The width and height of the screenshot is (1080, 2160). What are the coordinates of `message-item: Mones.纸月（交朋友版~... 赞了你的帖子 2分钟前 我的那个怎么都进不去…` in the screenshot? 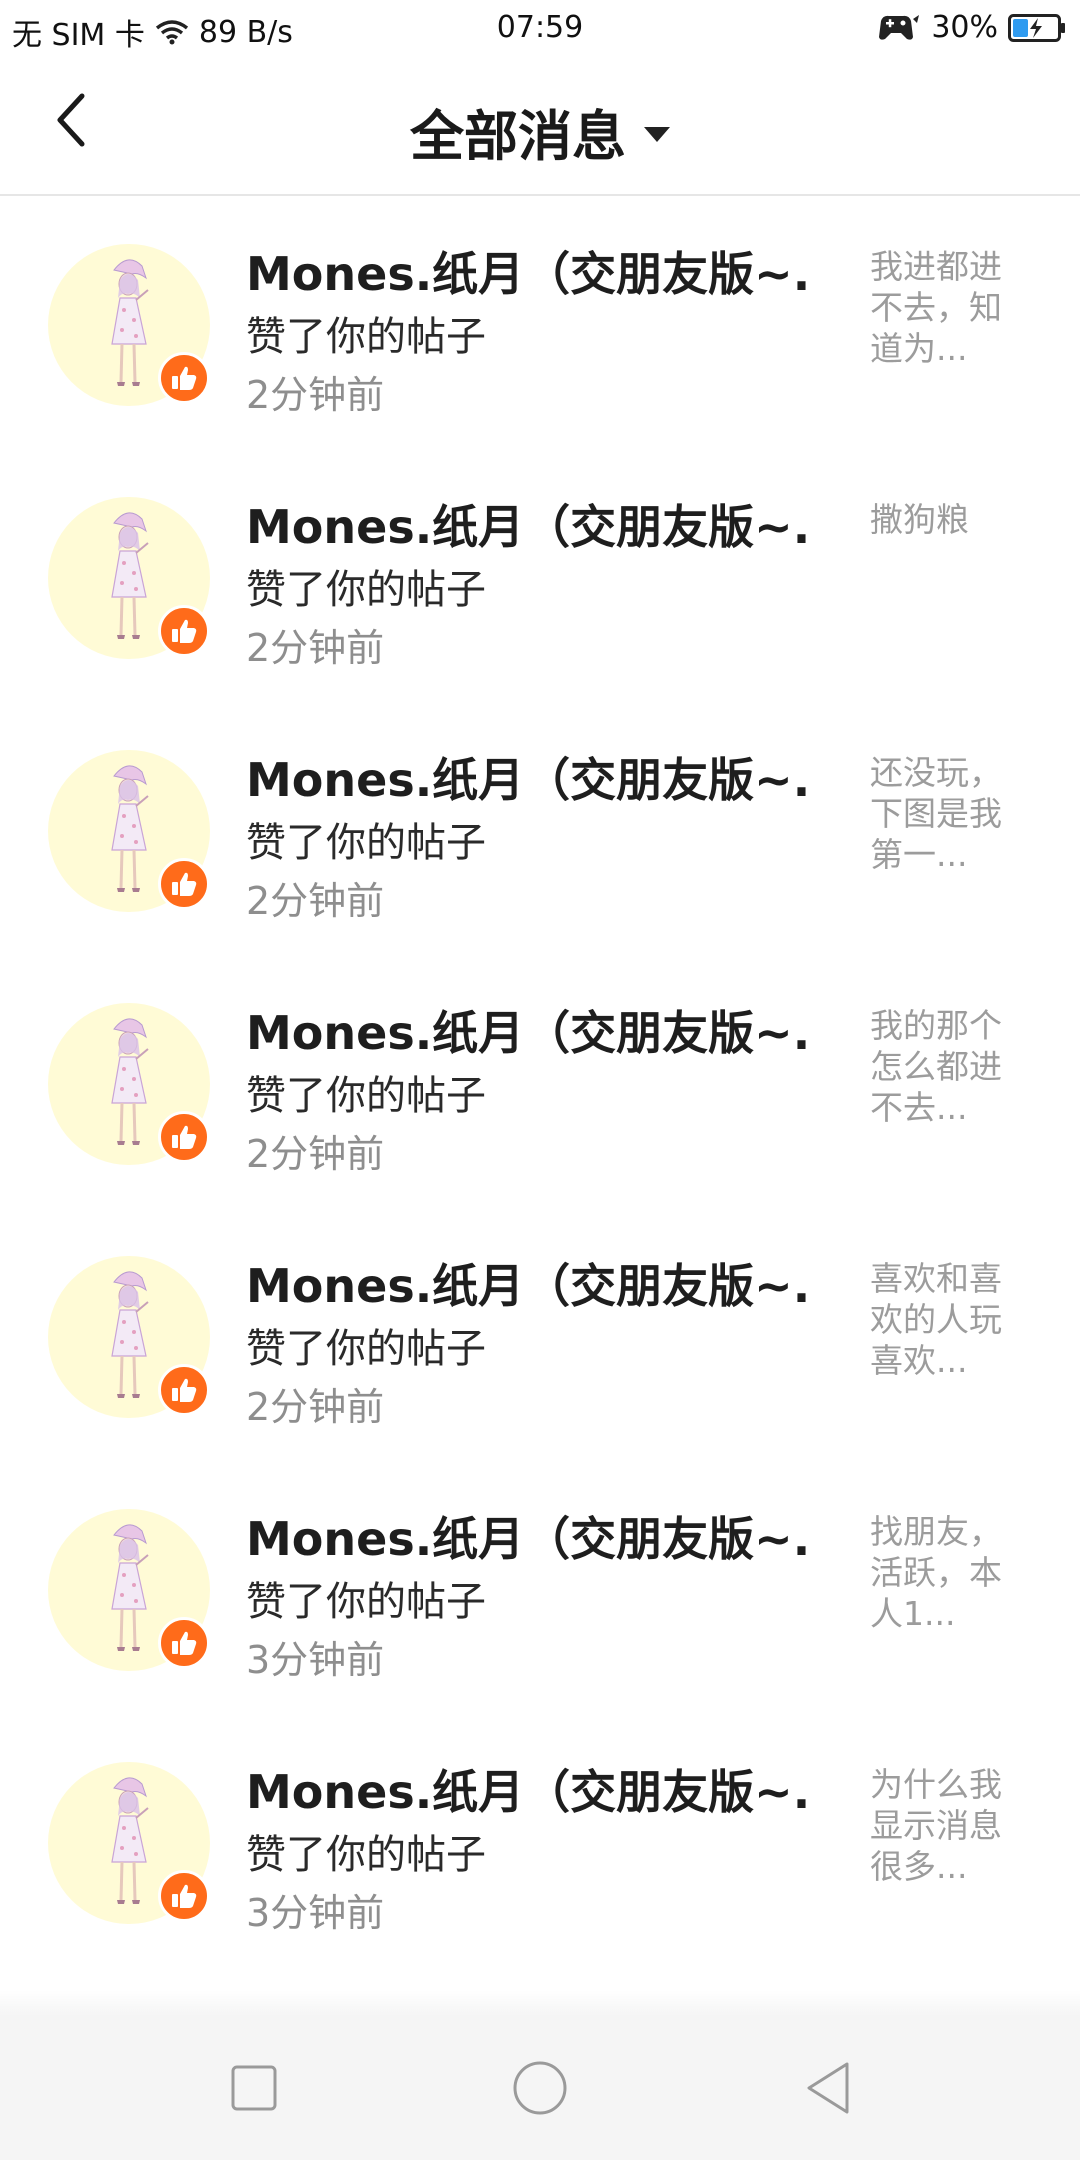 It's located at (540, 1083).